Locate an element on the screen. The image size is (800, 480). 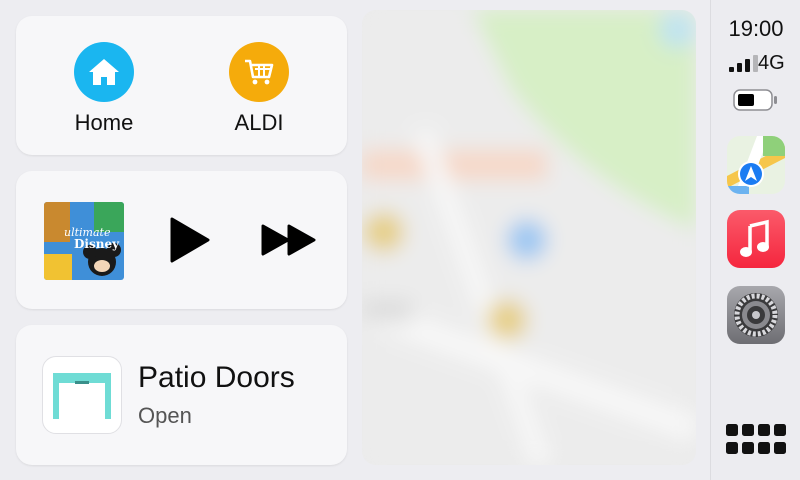
fast-forward-button is located at coordinates (289, 240).